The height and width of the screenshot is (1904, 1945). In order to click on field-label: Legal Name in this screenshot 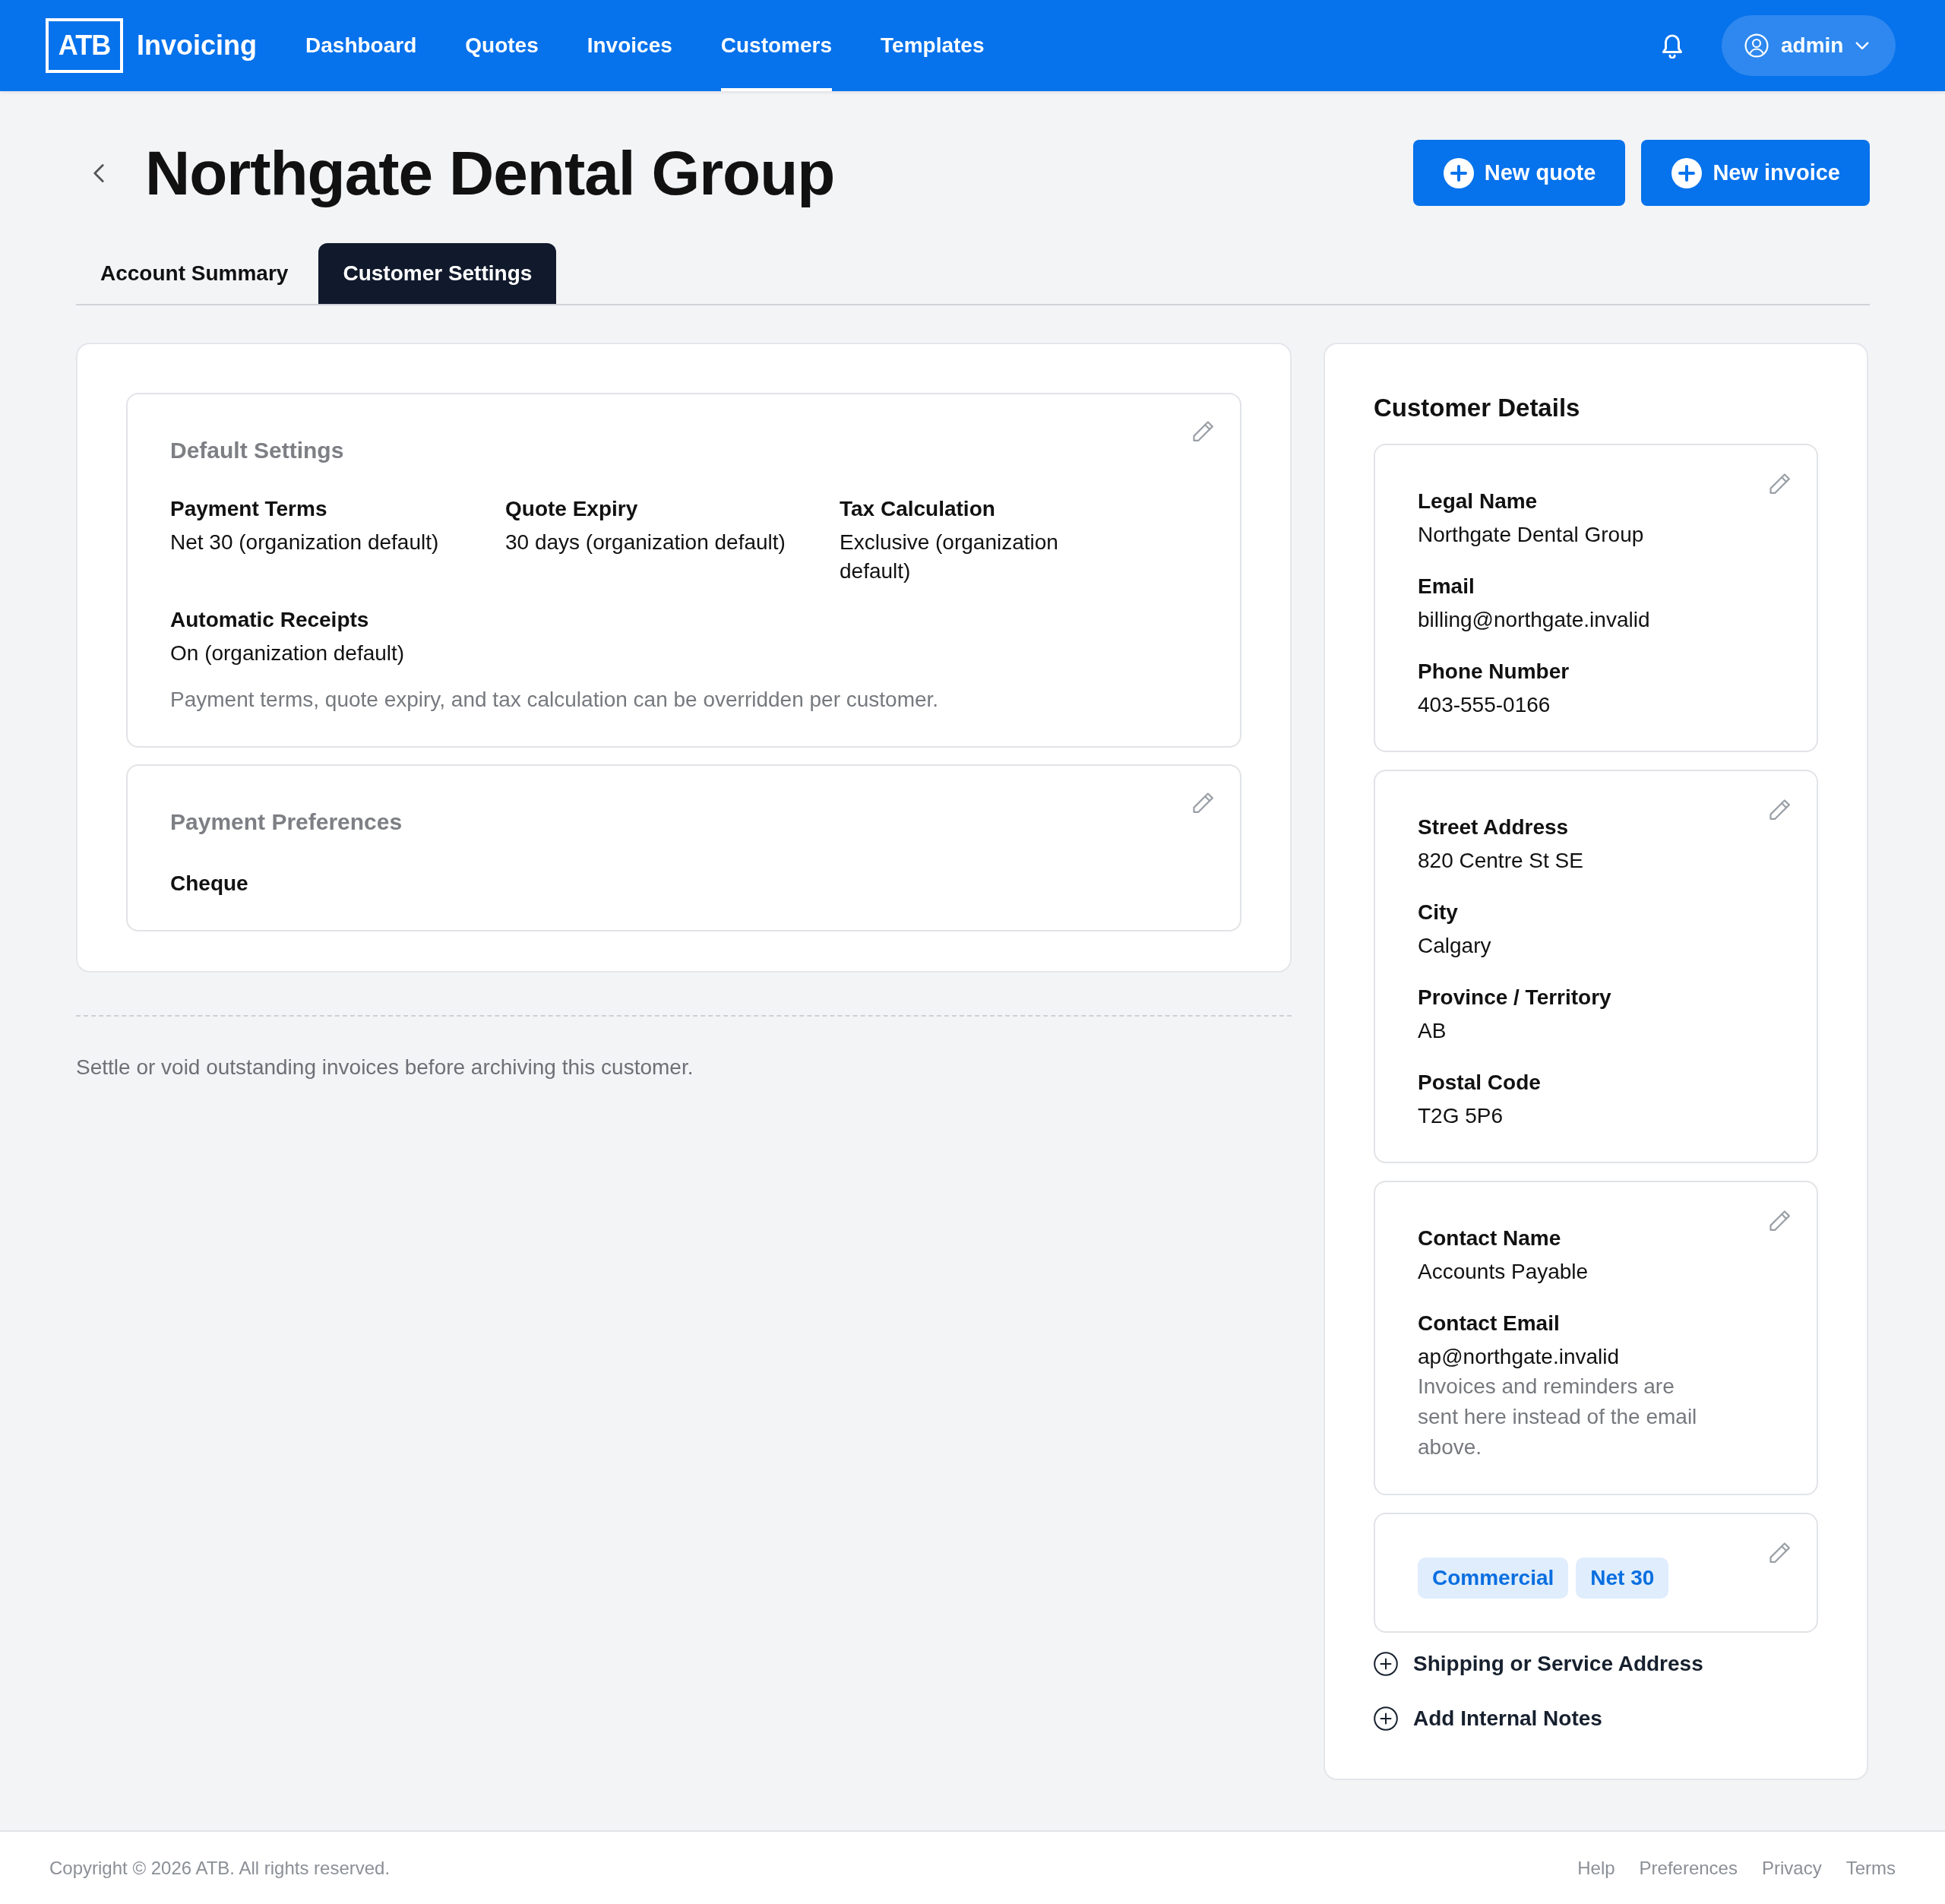, I will do `click(1478, 501)`.